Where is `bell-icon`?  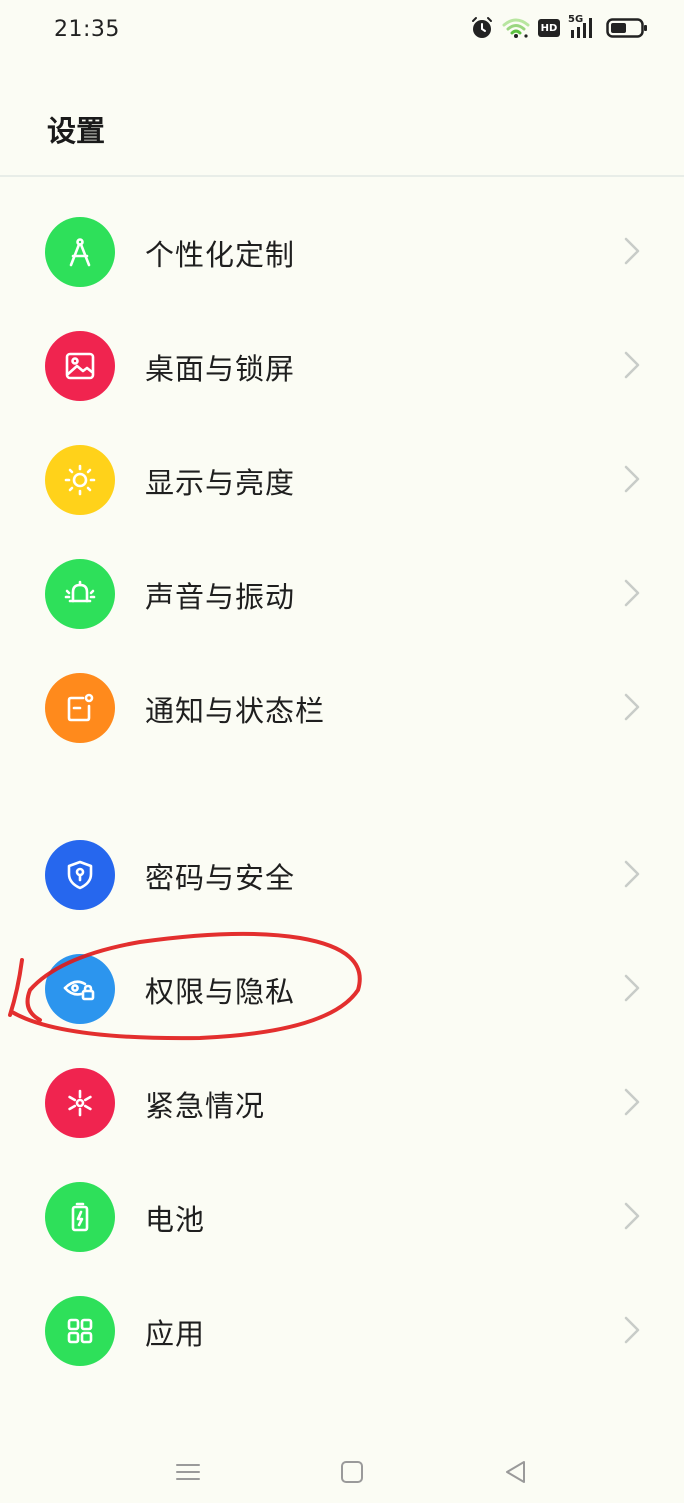
bell-icon is located at coordinates (80, 594).